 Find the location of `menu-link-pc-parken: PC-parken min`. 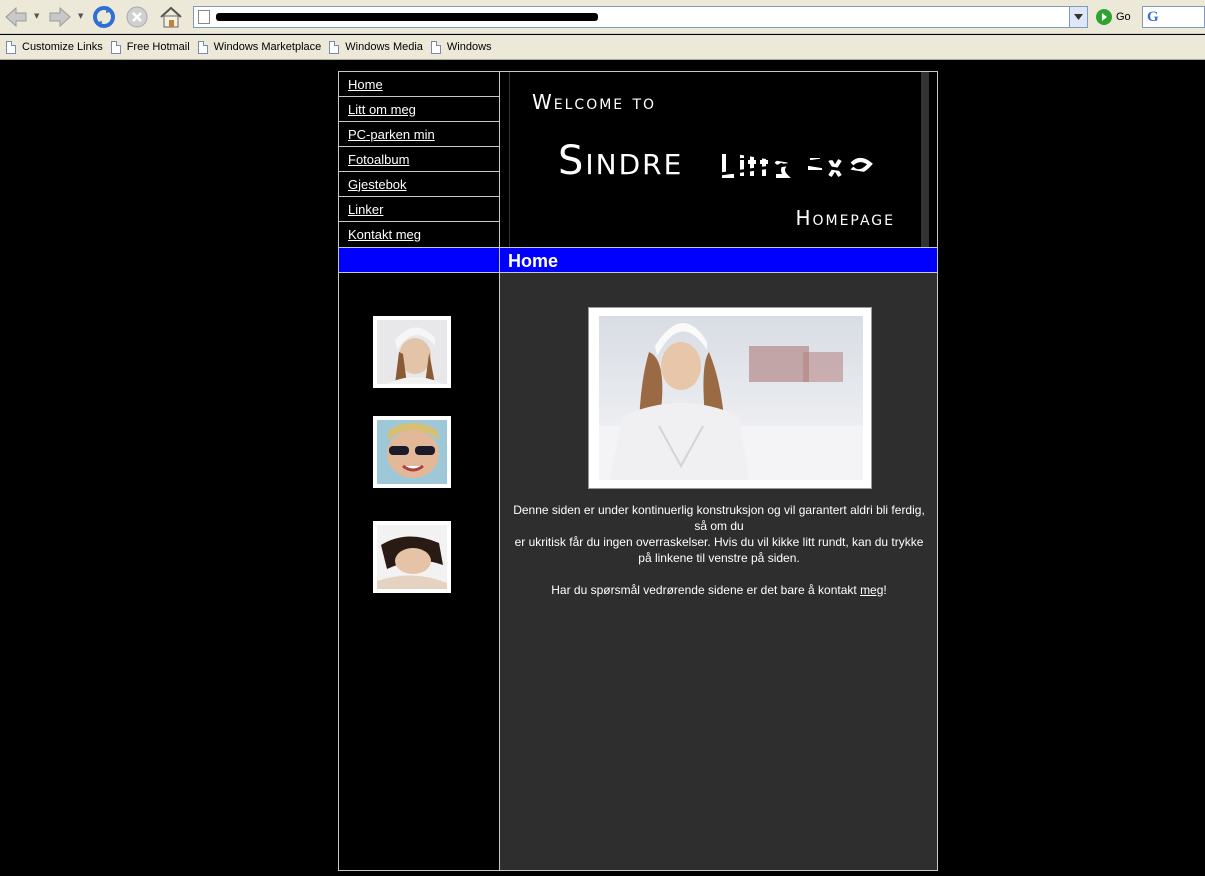

menu-link-pc-parken: PC-parken min is located at coordinates (391, 134).